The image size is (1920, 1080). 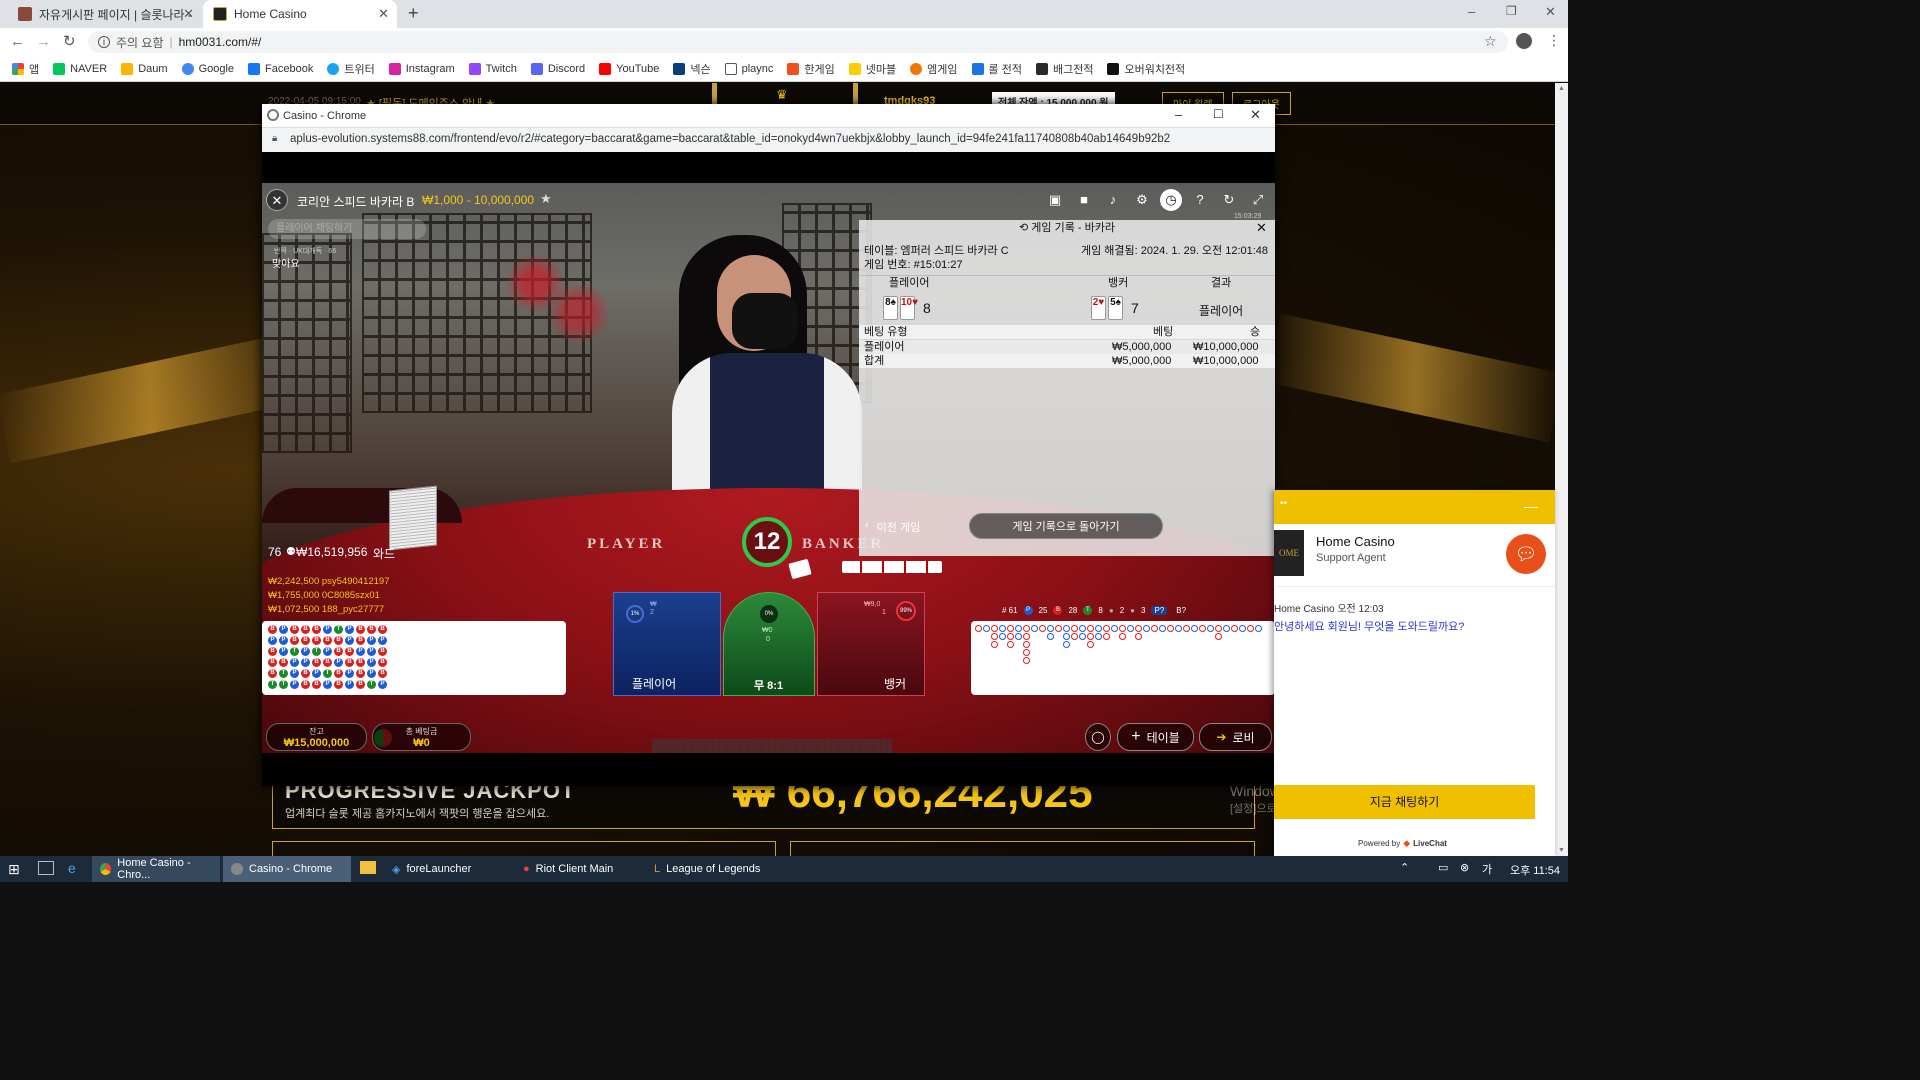 I want to click on info-icon: i, so click(x=104, y=42).